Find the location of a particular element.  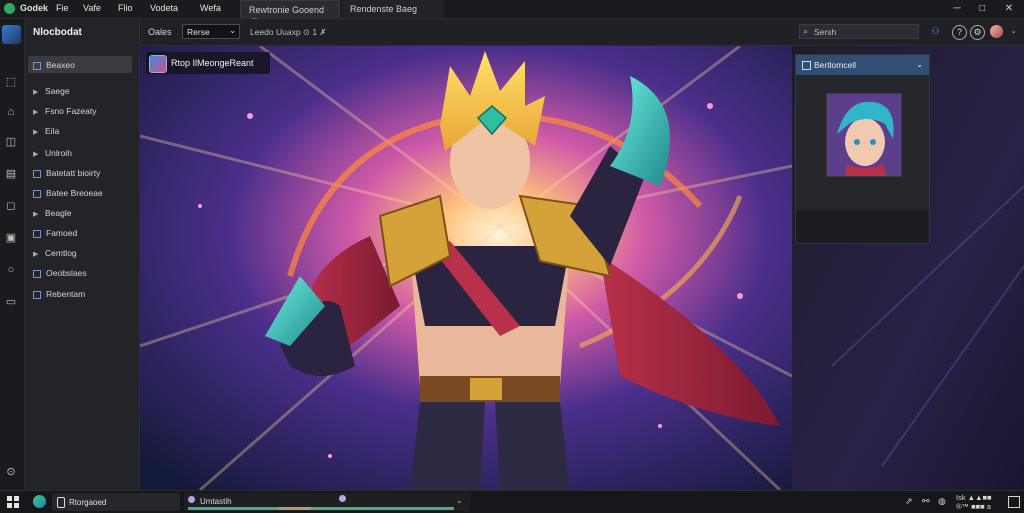

tab-active: Rewtronie Gooend × is located at coordinates (290, 12).